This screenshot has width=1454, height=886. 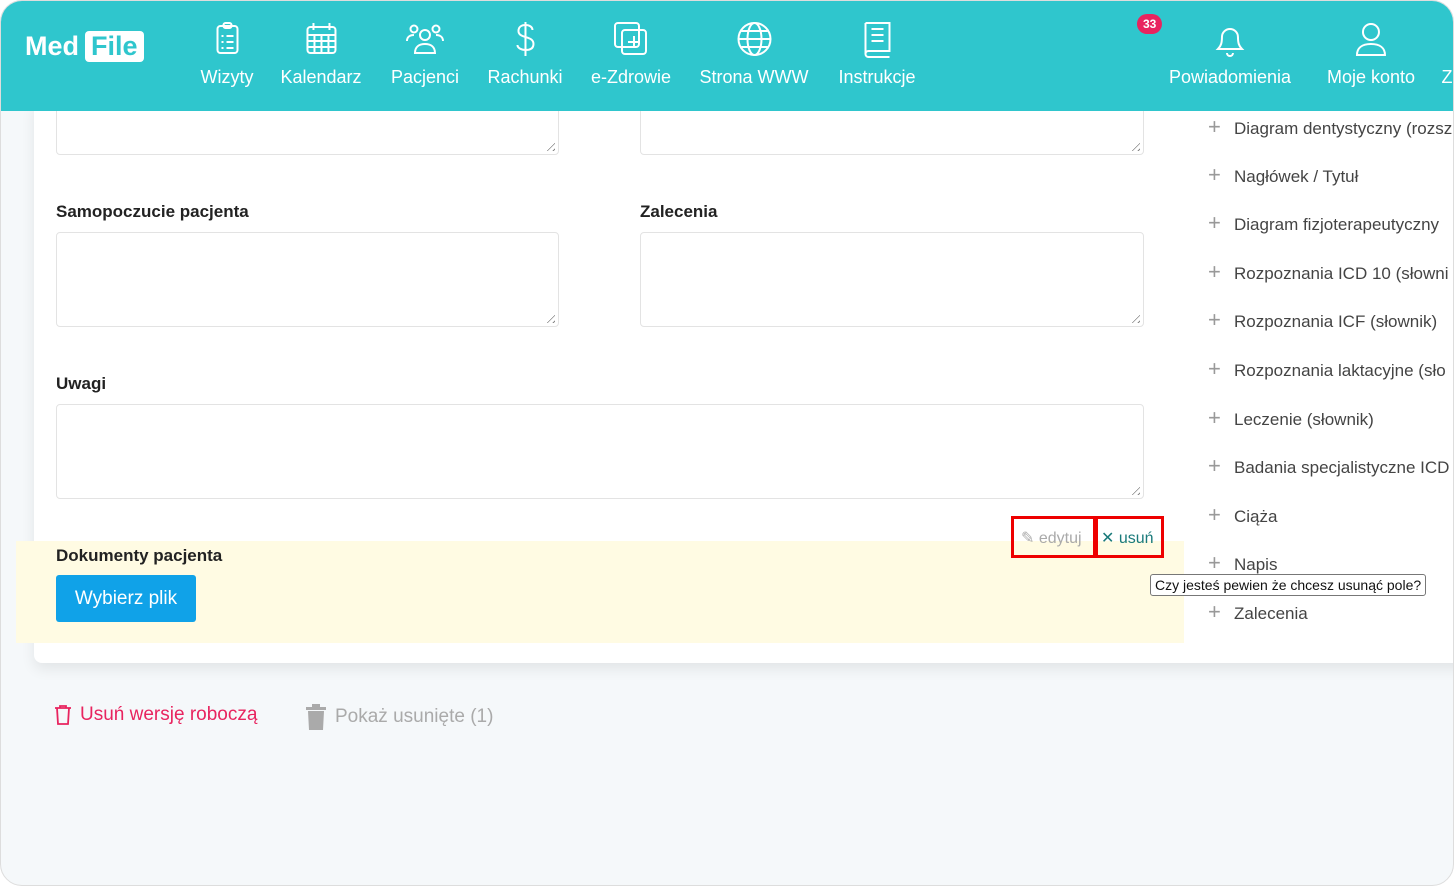 What do you see at coordinates (81, 383) in the screenshot?
I see `notes-label: Uwagi` at bounding box center [81, 383].